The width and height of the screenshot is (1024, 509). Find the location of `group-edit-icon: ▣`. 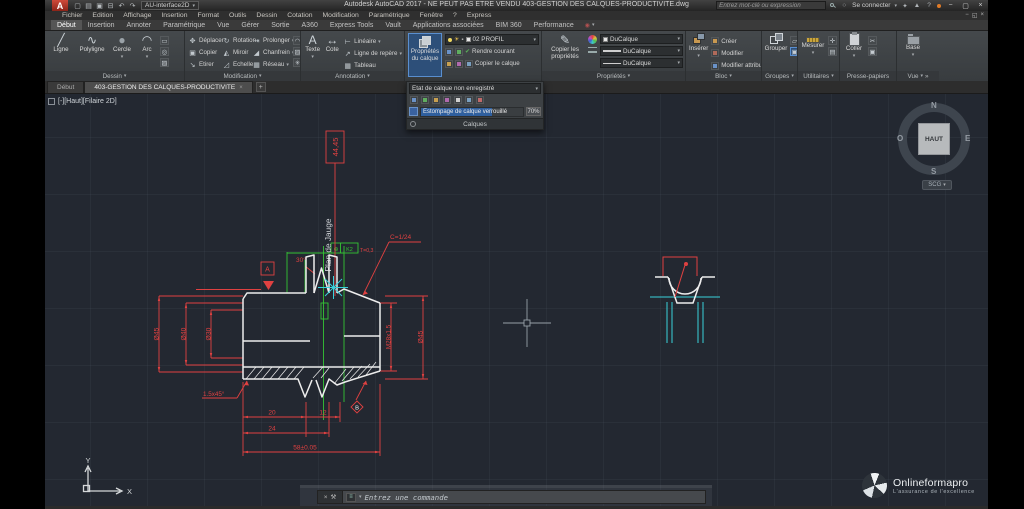

group-edit-icon: ▣ is located at coordinates (793, 51).